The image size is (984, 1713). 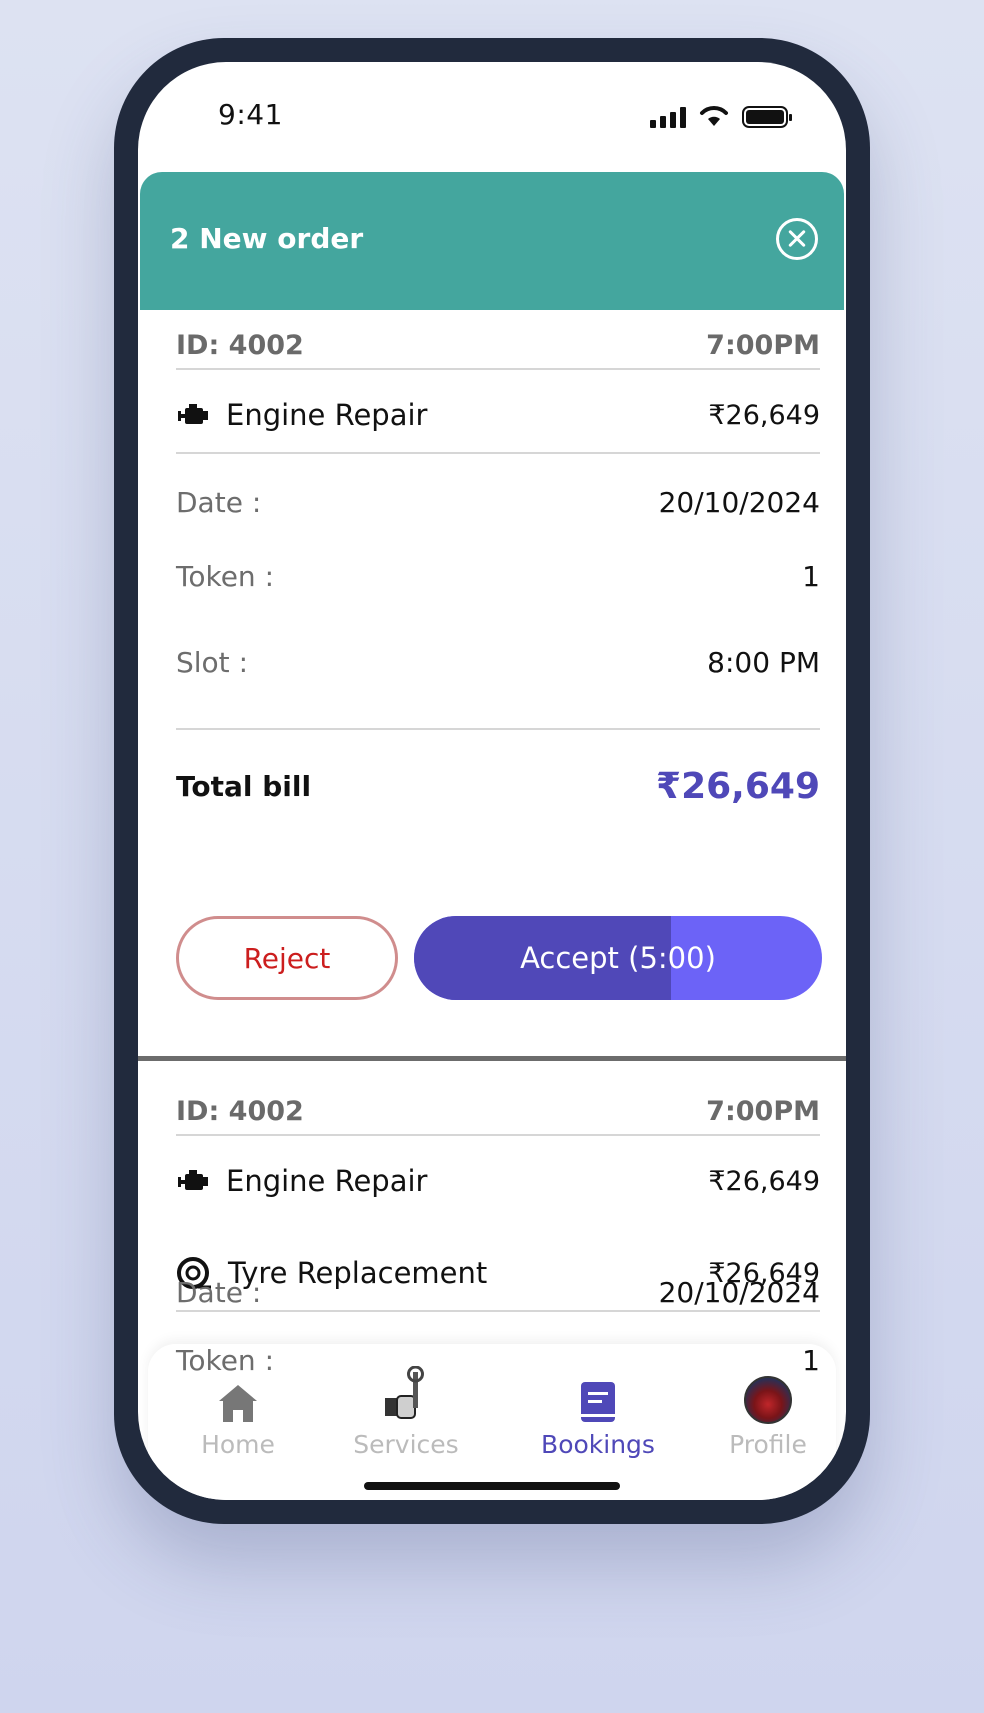 What do you see at coordinates (238, 1403) in the screenshot?
I see `home-icon` at bounding box center [238, 1403].